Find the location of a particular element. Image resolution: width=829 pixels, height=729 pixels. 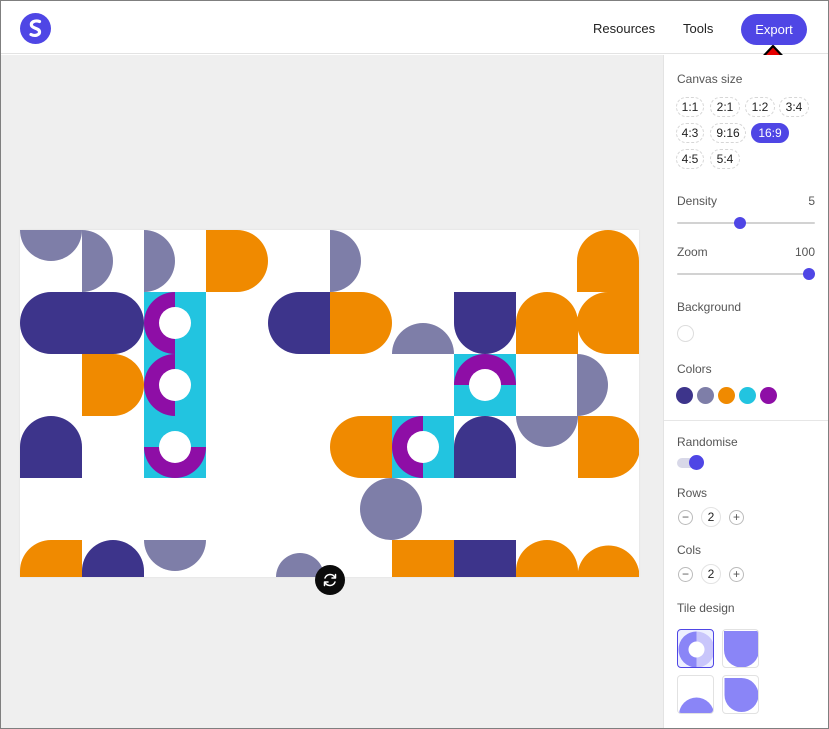

zoom-slider-thumb is located at coordinates (809, 274).